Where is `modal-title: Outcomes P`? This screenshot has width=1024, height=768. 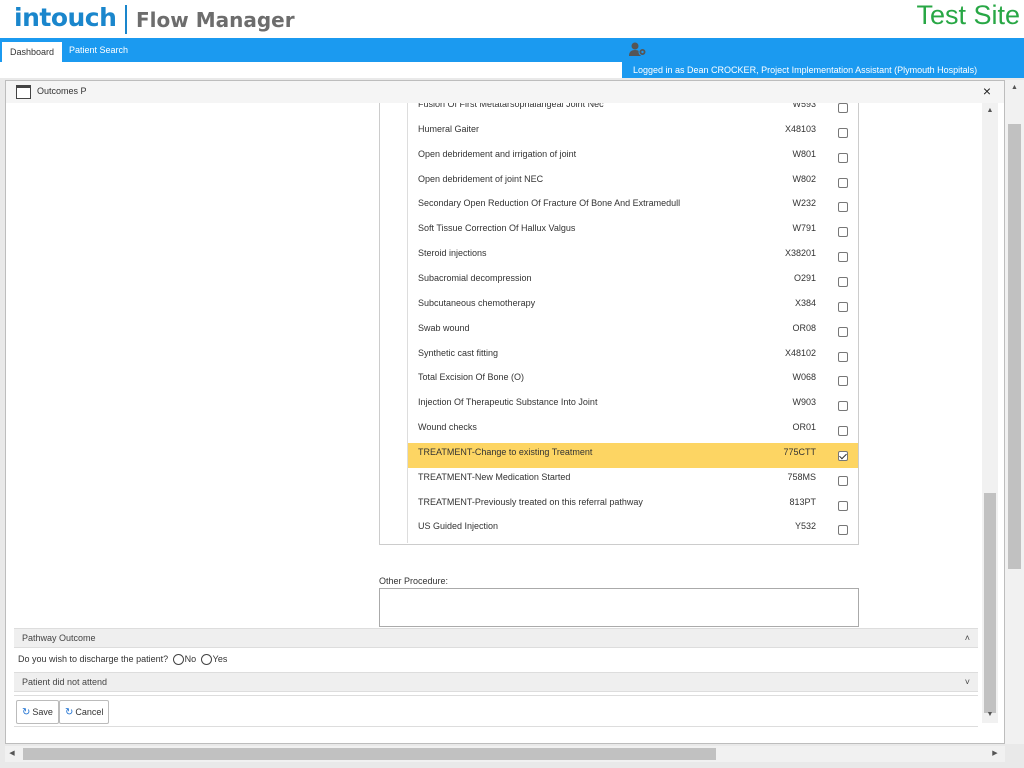
modal-title: Outcomes P is located at coordinates (62, 91).